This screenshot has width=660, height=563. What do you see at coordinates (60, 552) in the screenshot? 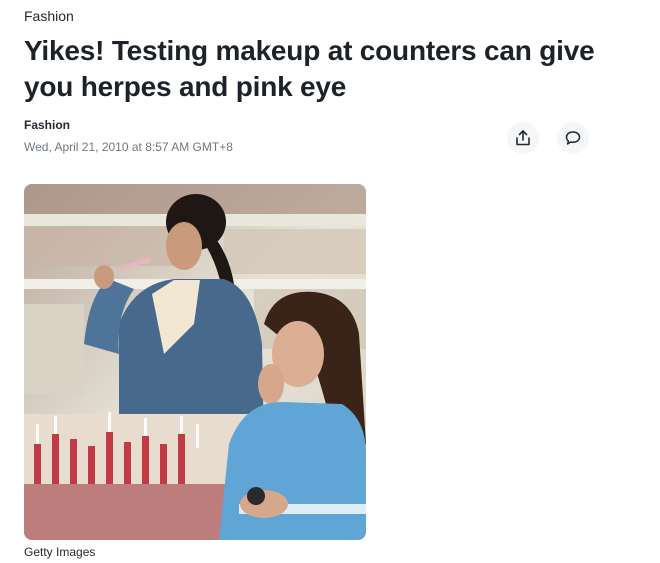
I see `image-caption: Getty Images` at bounding box center [60, 552].